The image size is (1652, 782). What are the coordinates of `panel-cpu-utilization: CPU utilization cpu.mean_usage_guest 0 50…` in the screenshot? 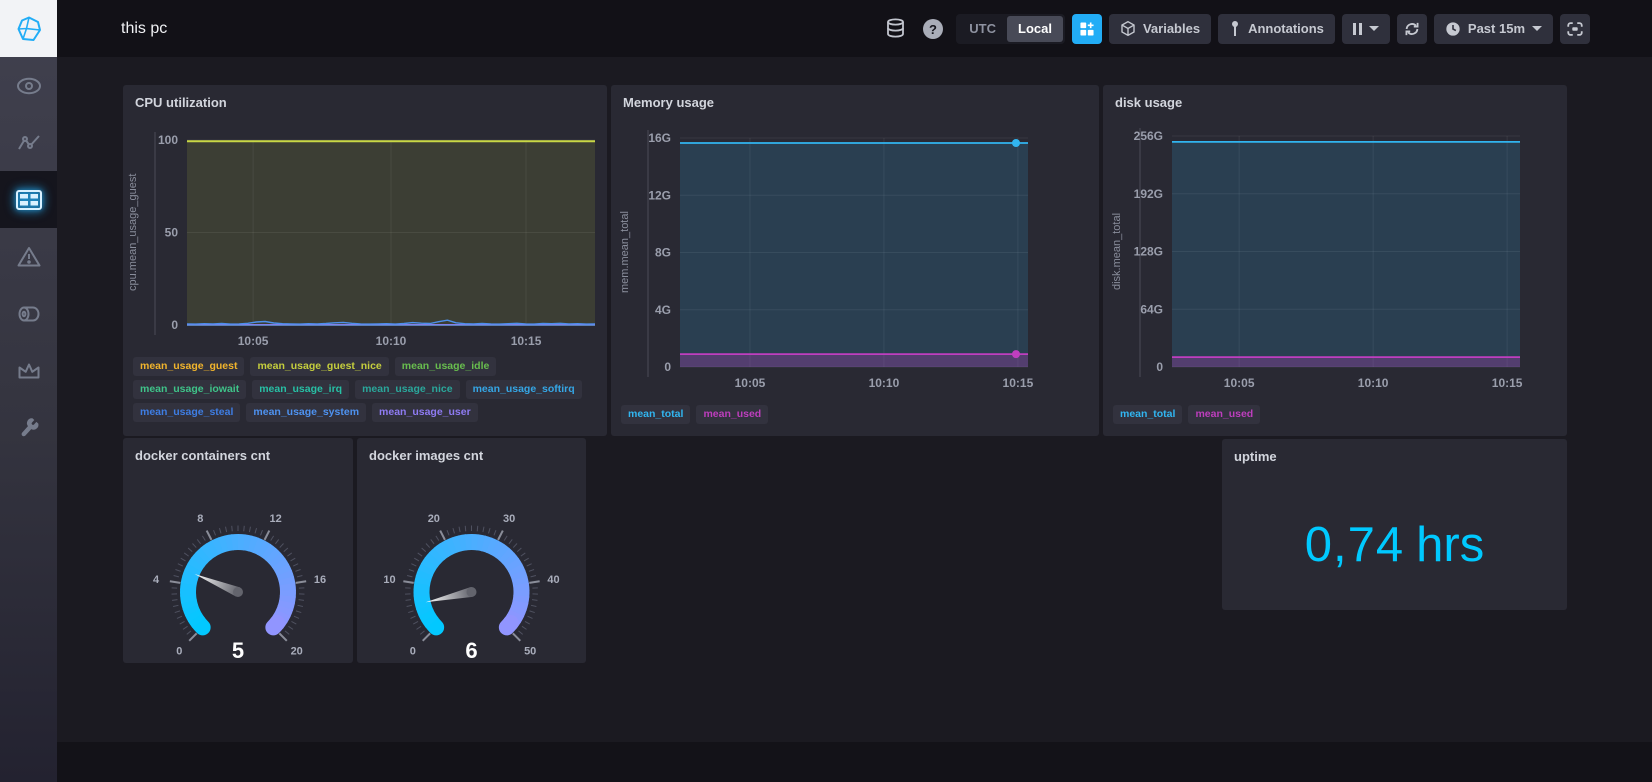 It's located at (365, 260).